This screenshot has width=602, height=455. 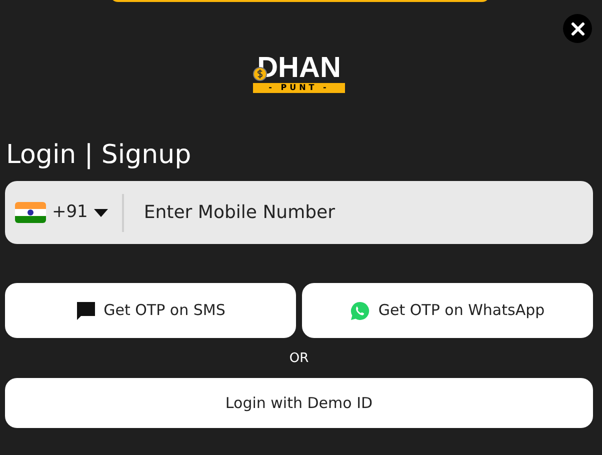 What do you see at coordinates (299, 403) in the screenshot?
I see `demo-login-button: Login with Demo ID` at bounding box center [299, 403].